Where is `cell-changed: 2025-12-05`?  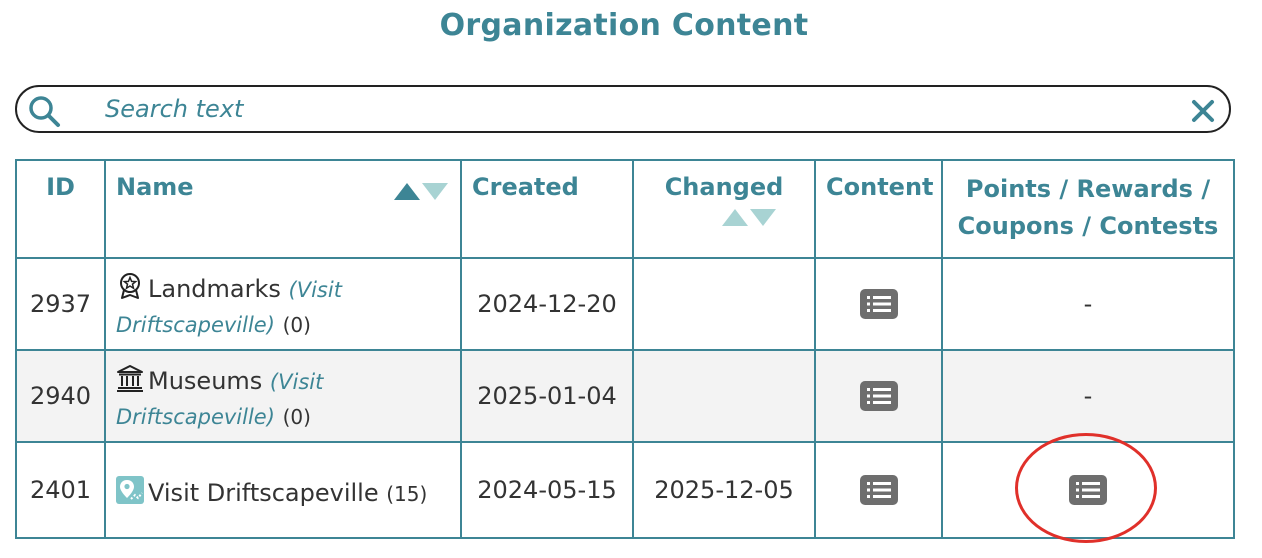
cell-changed: 2025-12-05 is located at coordinates (724, 490).